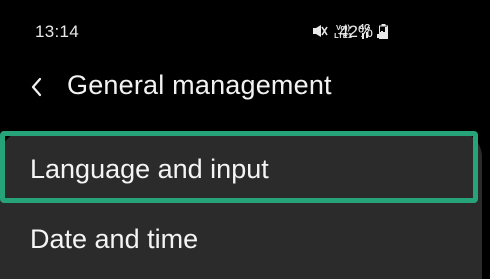  I want to click on battery-percent: 42%, so click(356, 31).